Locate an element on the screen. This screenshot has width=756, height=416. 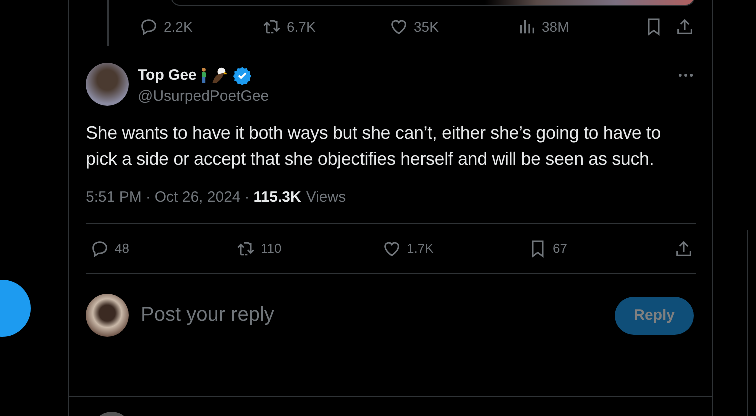
views-label: Views is located at coordinates (326, 197).